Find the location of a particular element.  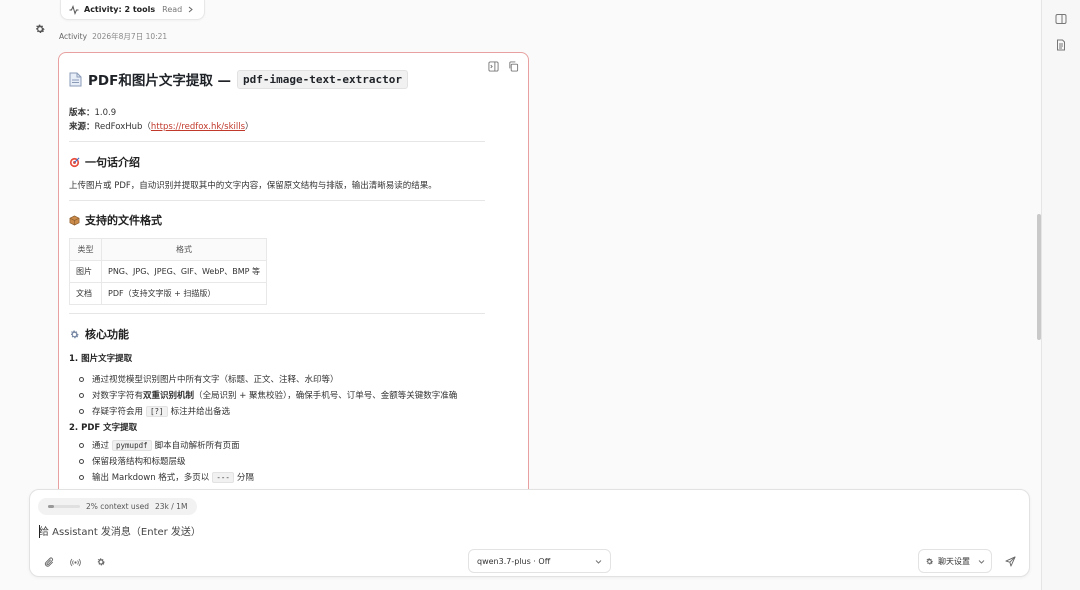

core-heading-text: 核心功能 is located at coordinates (107, 334).